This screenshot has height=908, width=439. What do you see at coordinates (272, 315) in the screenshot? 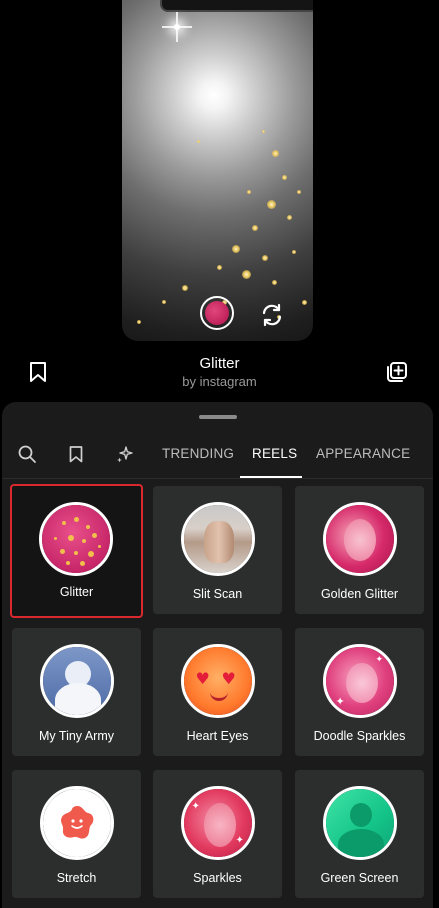
I see `camera-flip-icon` at bounding box center [272, 315].